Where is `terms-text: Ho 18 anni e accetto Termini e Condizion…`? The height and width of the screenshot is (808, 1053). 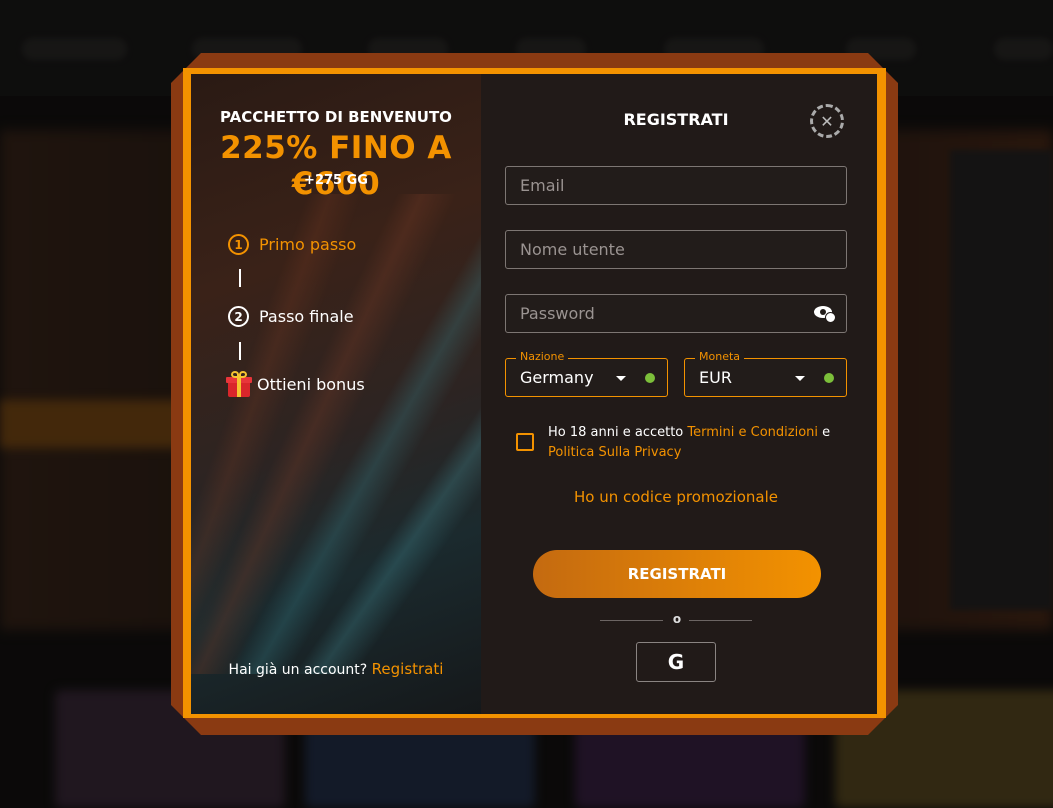 terms-text: Ho 18 anni e accetto Termini e Condizion… is located at coordinates (693, 443).